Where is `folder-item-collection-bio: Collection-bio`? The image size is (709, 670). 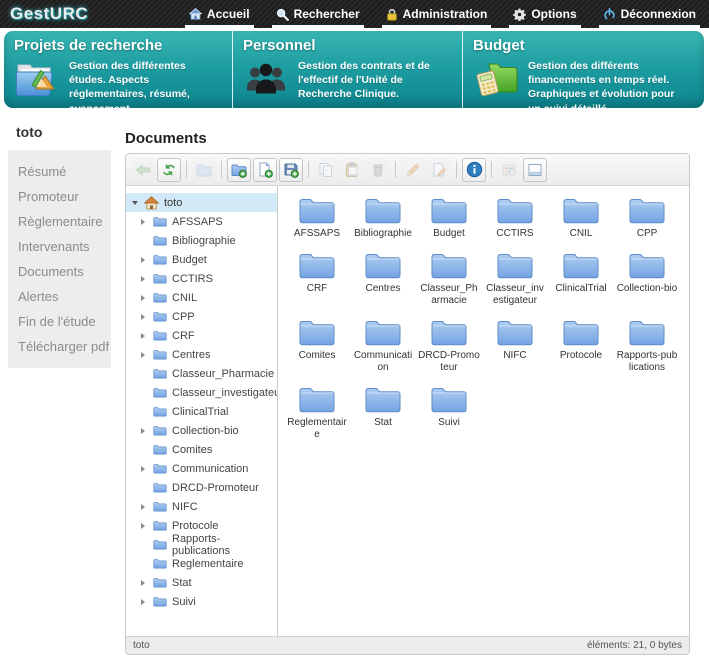
folder-item-collection-bio: Collection-bio is located at coordinates (647, 279).